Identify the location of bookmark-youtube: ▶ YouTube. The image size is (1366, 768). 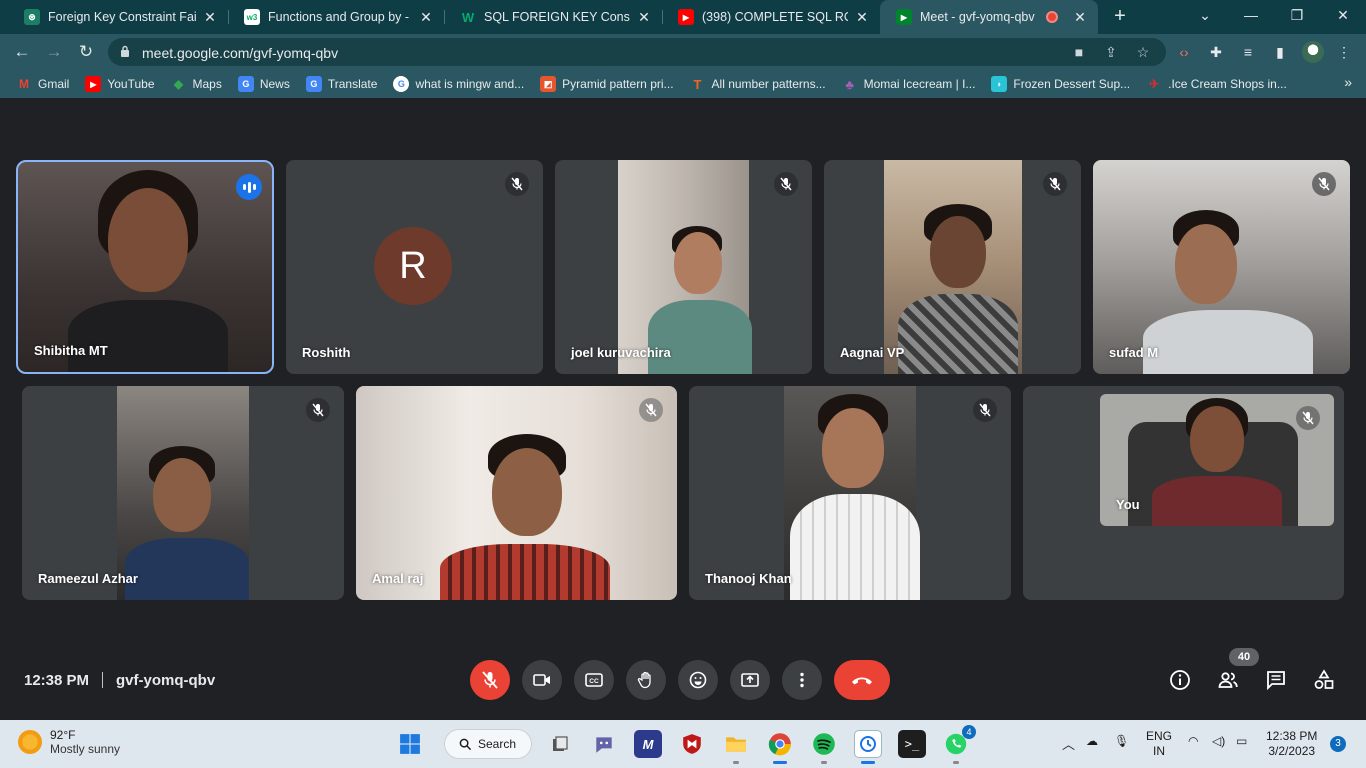
(120, 84).